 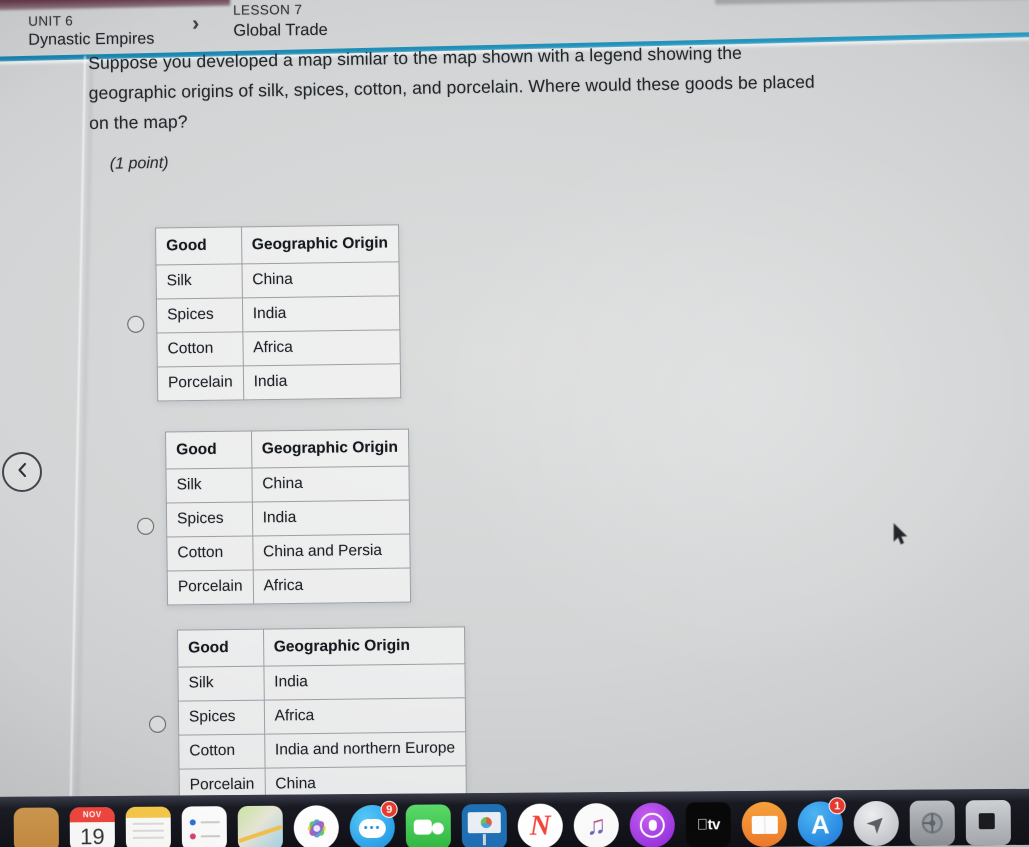 What do you see at coordinates (428, 825) in the screenshot?
I see `facetime-icon` at bounding box center [428, 825].